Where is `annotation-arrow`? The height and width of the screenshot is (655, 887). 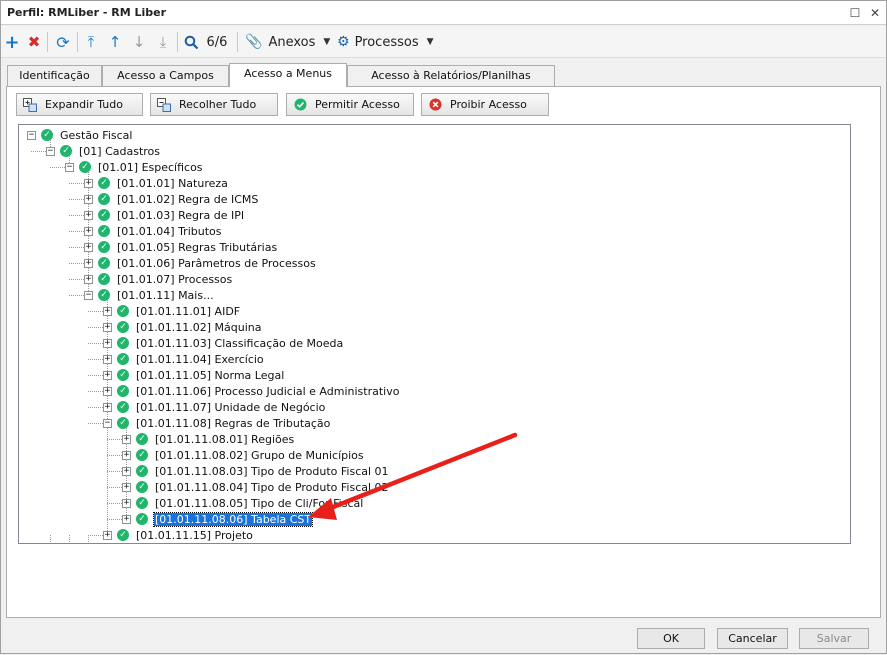 annotation-arrow is located at coordinates (413, 476).